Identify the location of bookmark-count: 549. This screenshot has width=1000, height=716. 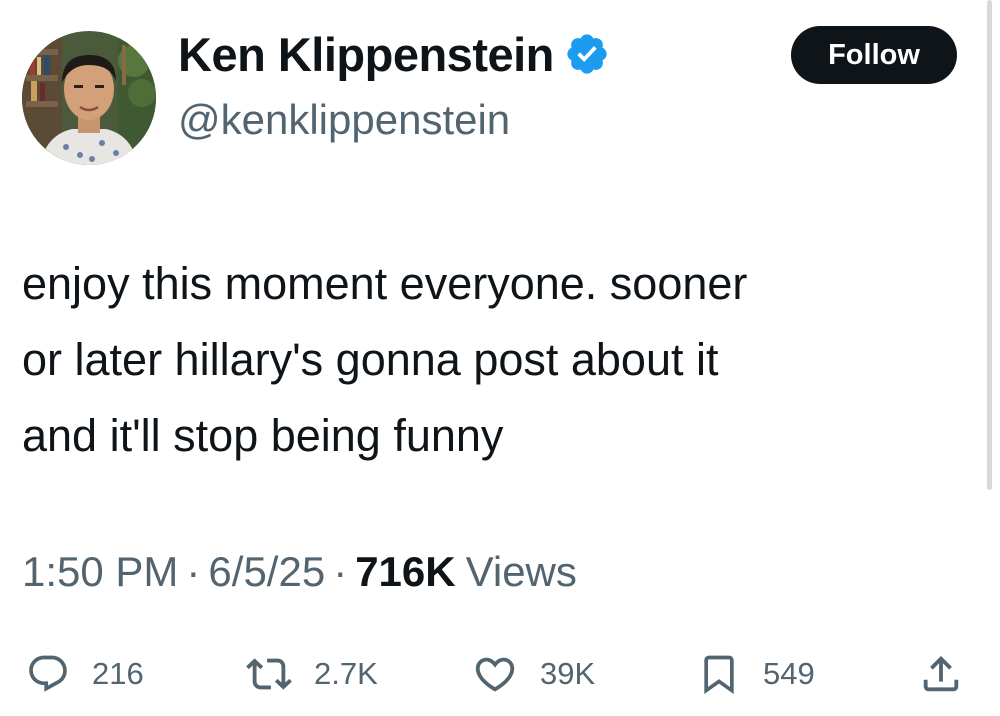
(789, 673).